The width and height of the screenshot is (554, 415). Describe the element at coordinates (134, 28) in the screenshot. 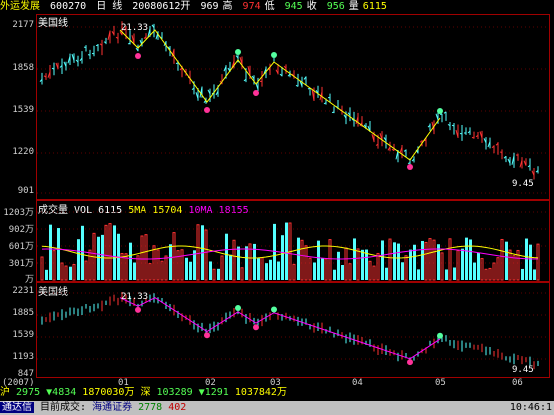

I see `peak-price-label: 21.33` at that location.